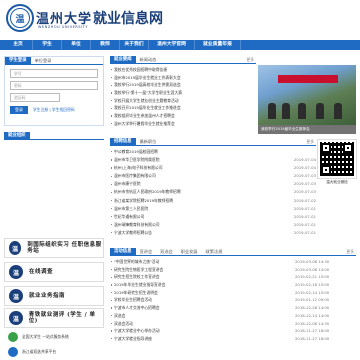 The height and width of the screenshot is (360, 360). Describe the element at coordinates (123, 141) in the screenshot. I see `tab-recruitment: 招聘信息` at that location.